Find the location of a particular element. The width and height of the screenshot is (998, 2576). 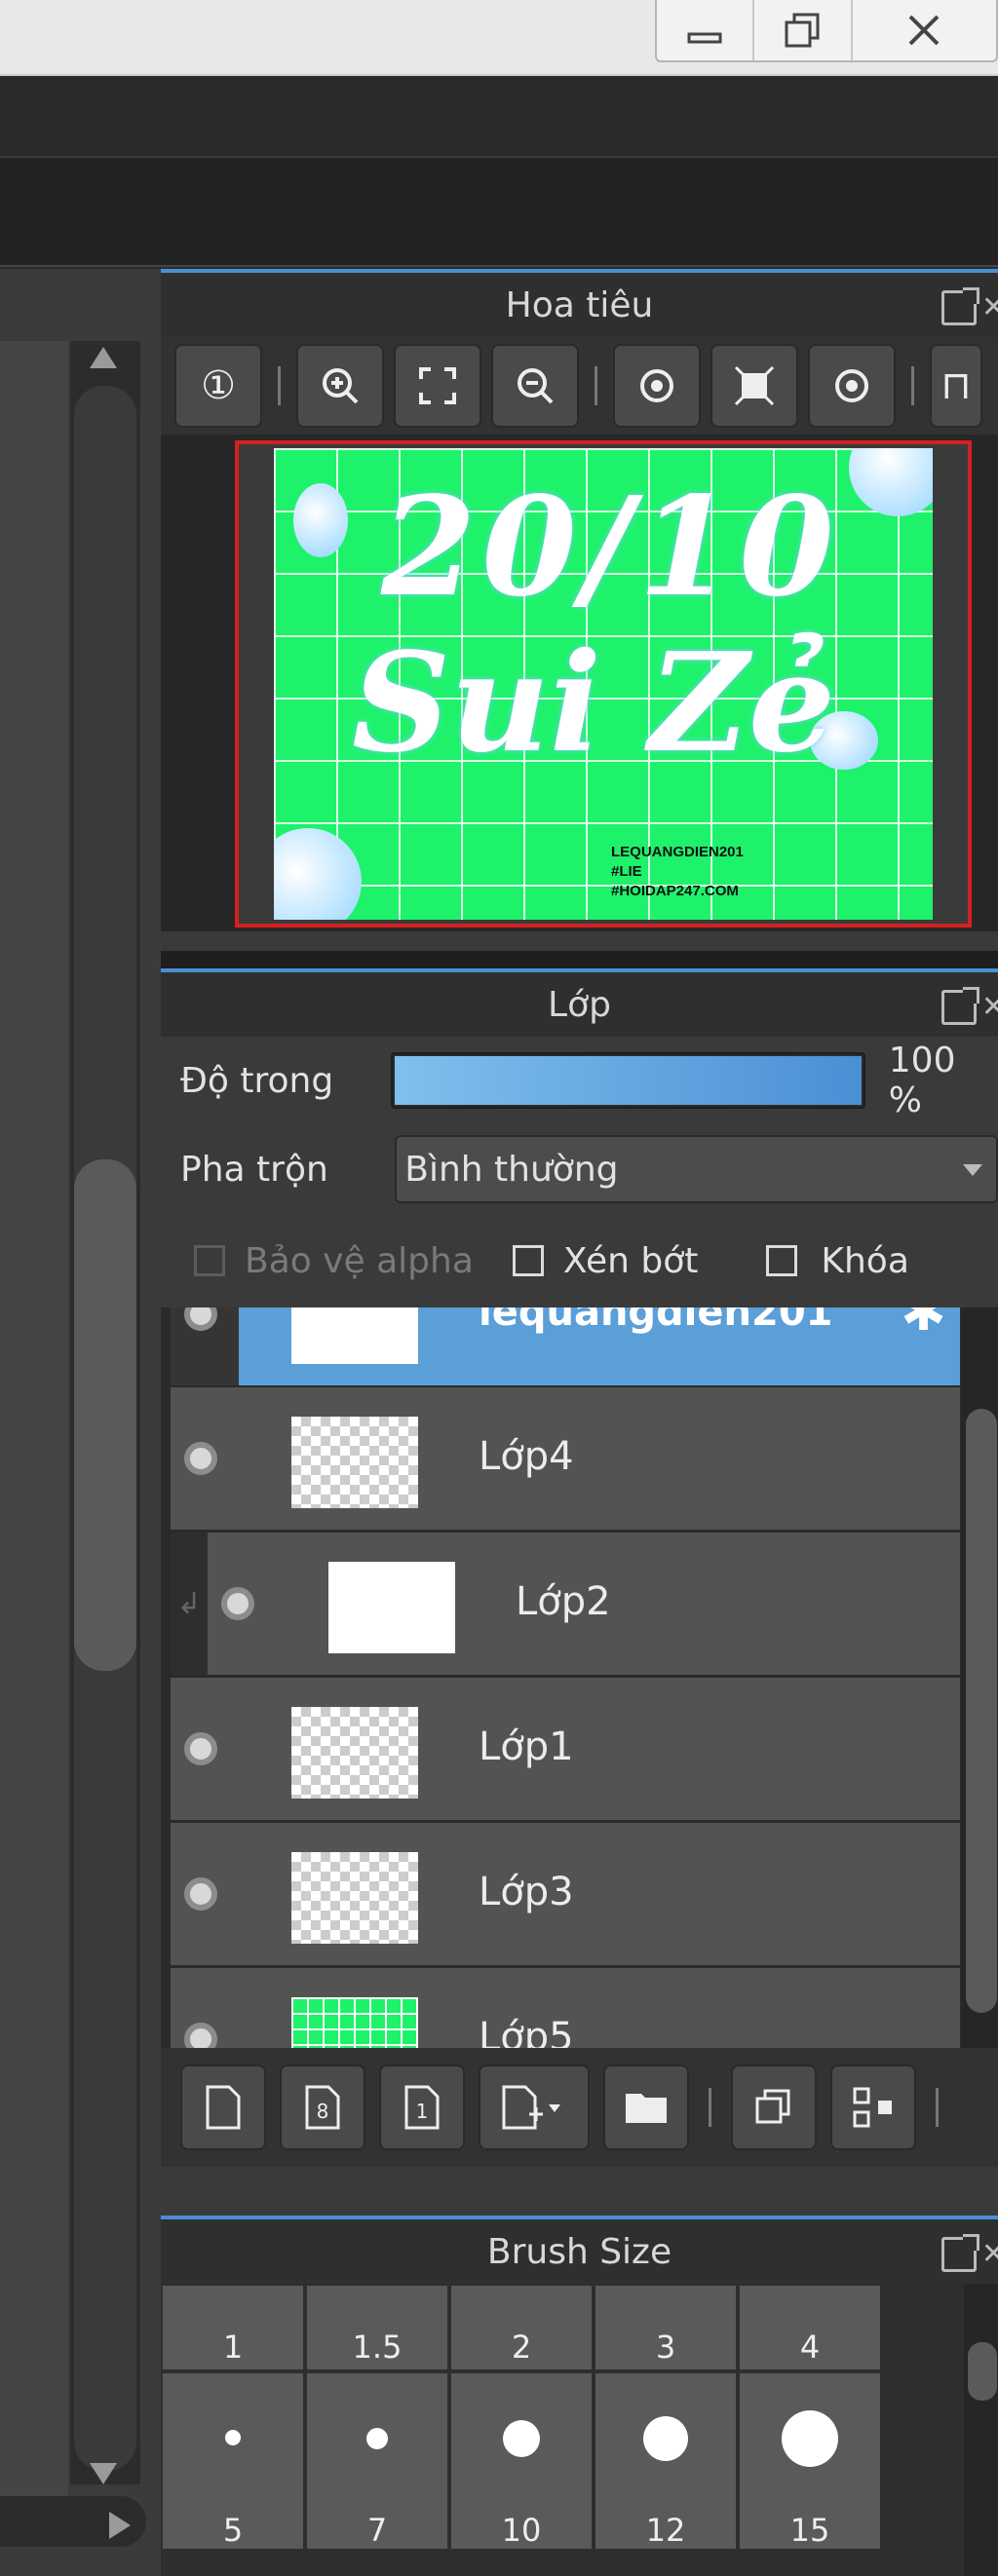

window-controls is located at coordinates (826, 31).